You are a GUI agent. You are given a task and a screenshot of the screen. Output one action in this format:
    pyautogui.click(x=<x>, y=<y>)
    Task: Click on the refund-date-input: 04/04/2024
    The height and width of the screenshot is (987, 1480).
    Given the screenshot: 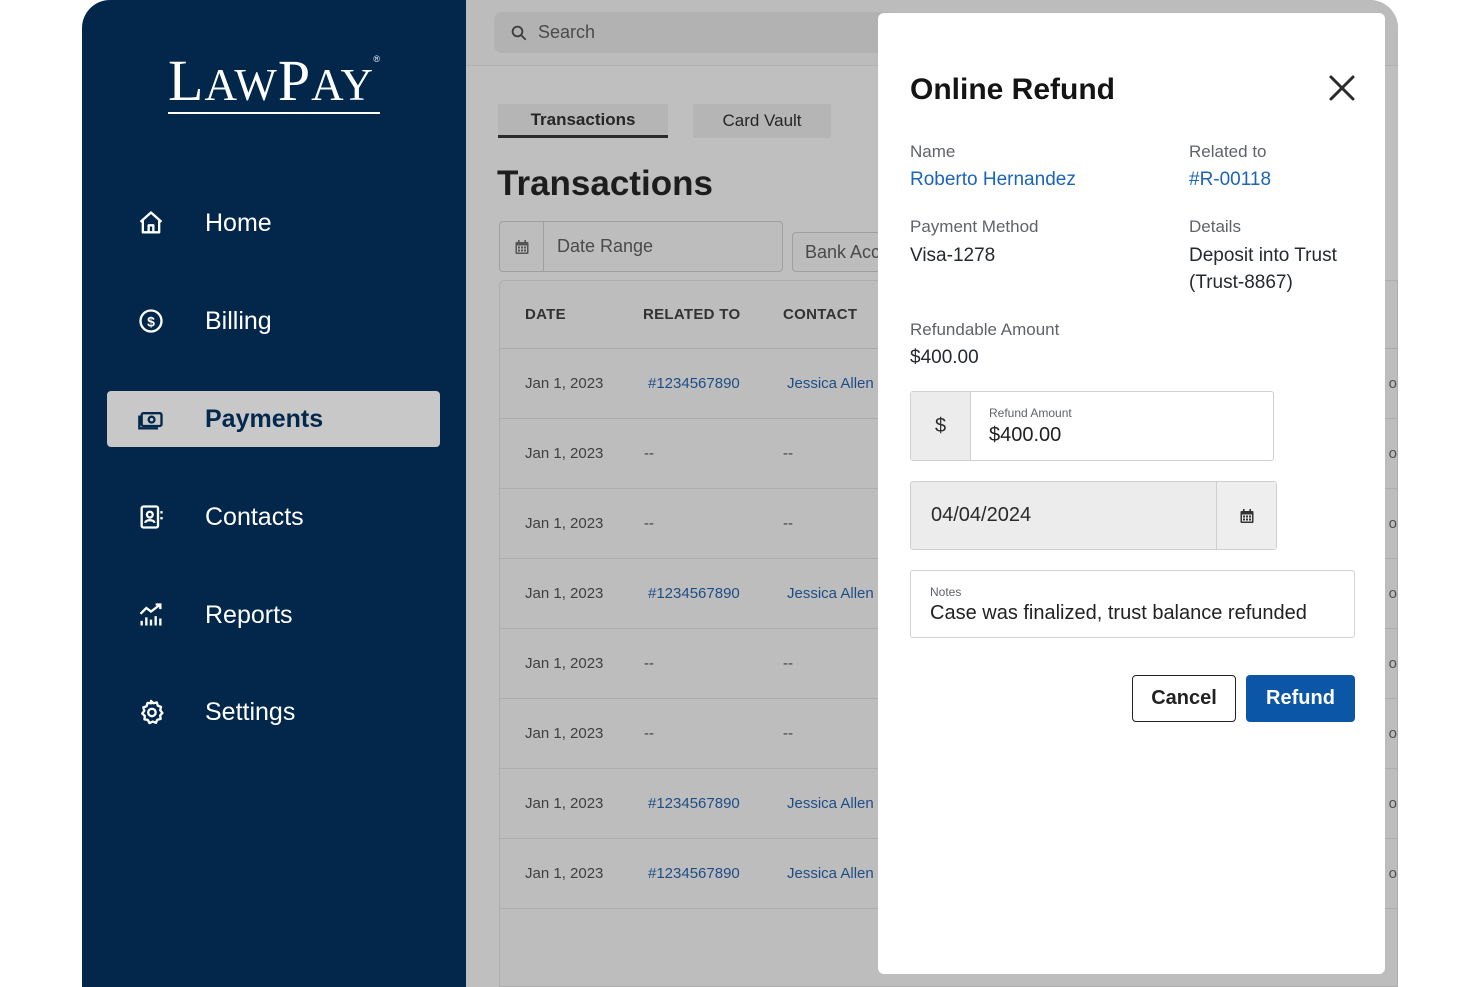 What is the action you would take?
    pyautogui.click(x=1063, y=515)
    